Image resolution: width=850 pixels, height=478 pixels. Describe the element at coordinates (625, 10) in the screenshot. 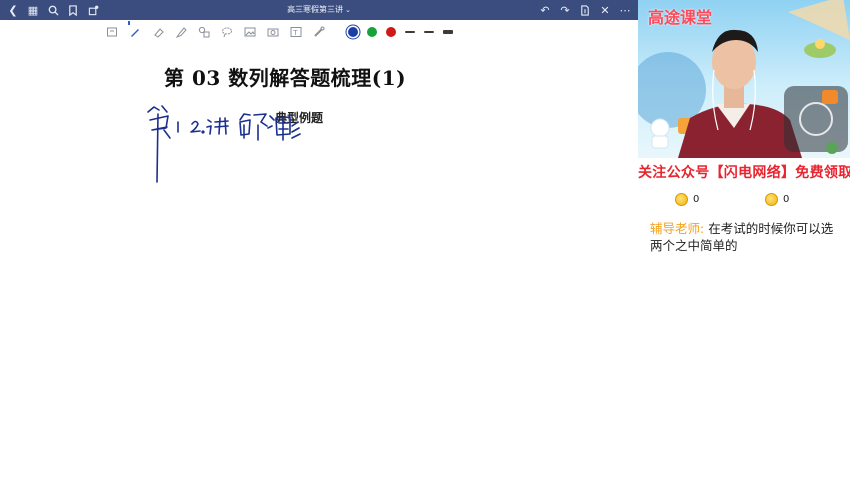

I see `more-icon: ⋯` at that location.